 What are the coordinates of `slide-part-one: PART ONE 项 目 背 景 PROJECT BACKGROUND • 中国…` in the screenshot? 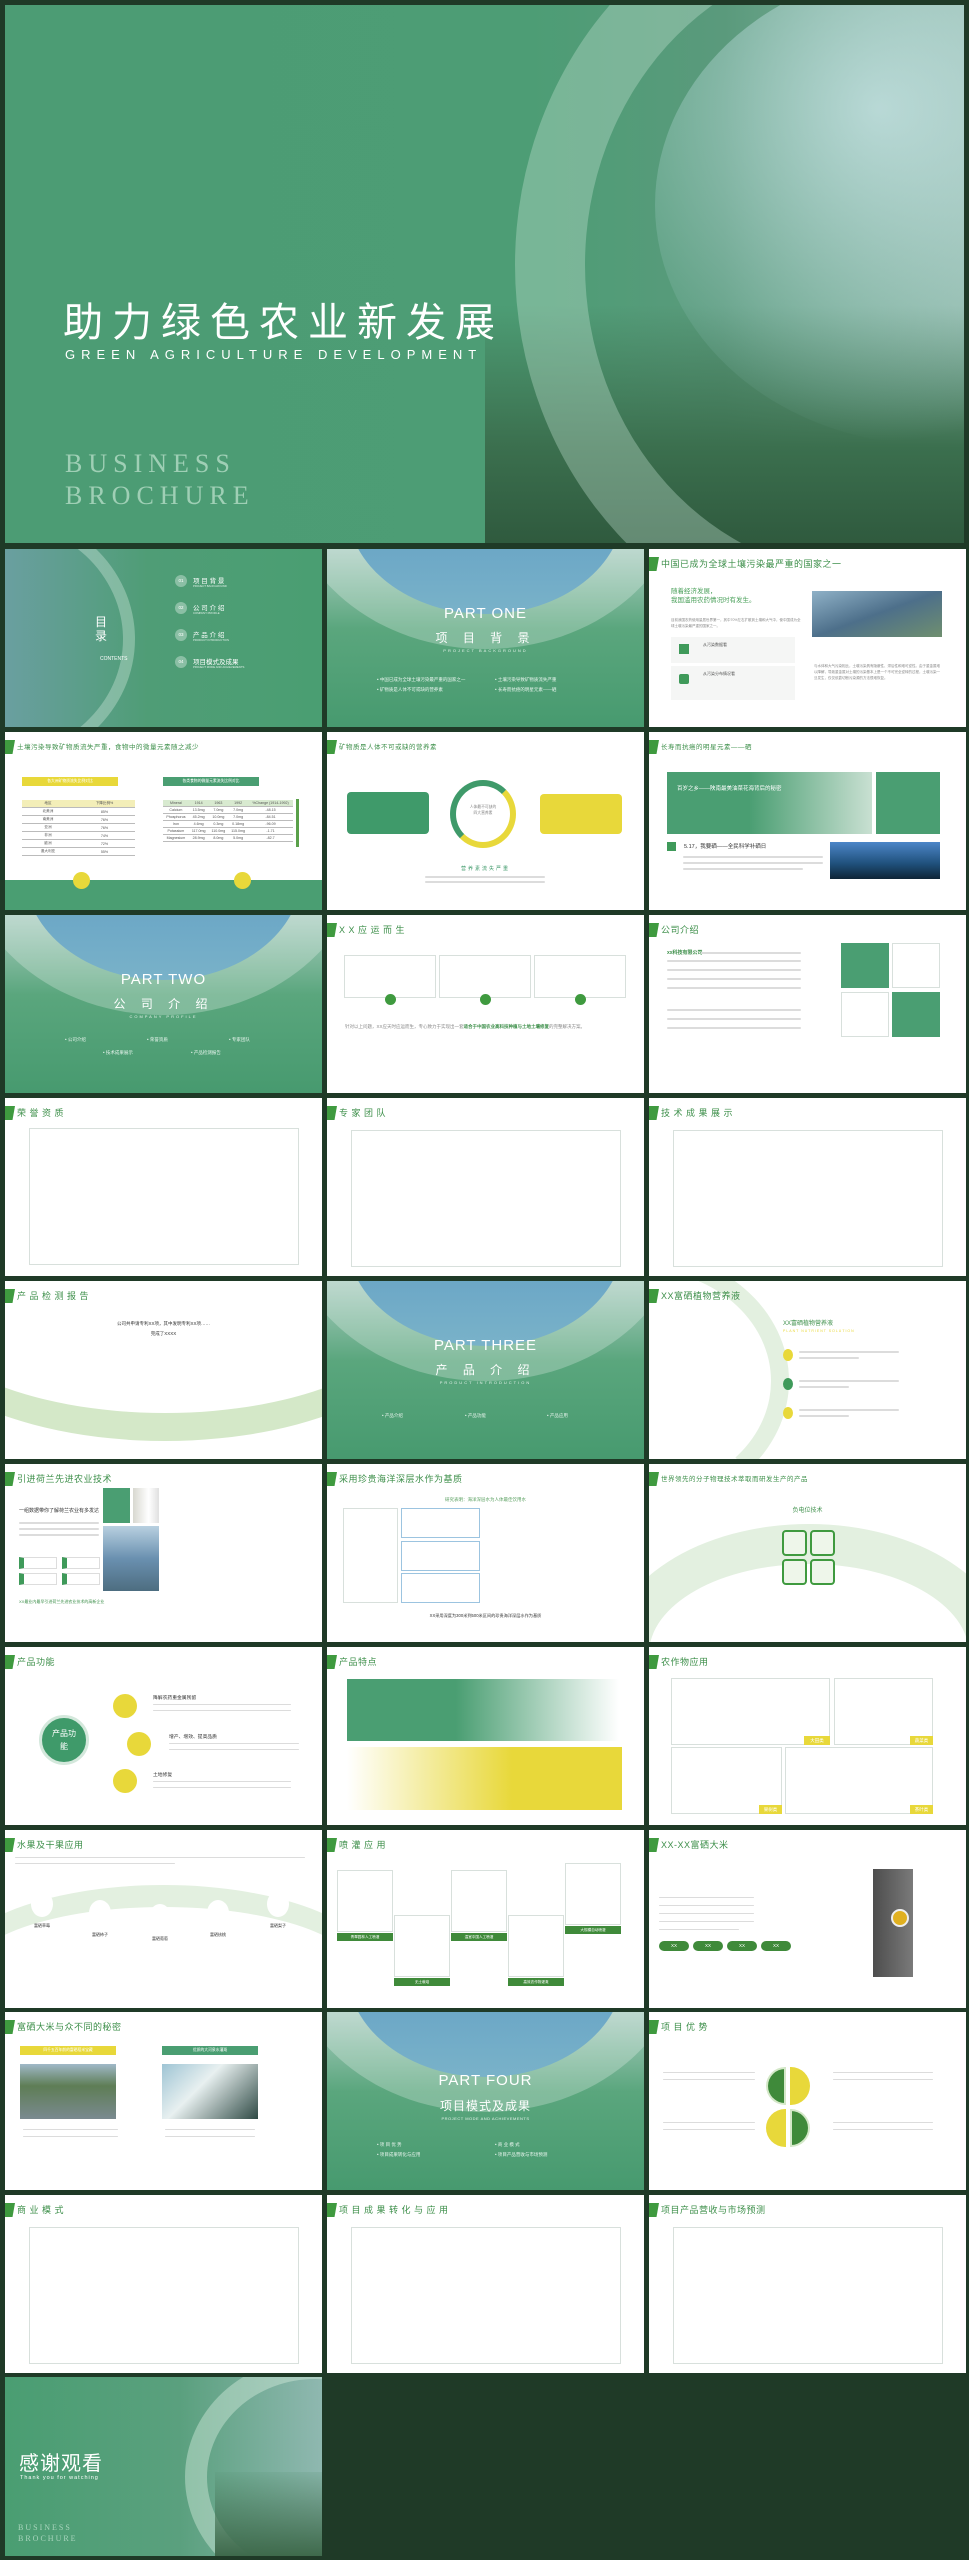 It's located at (485, 638).